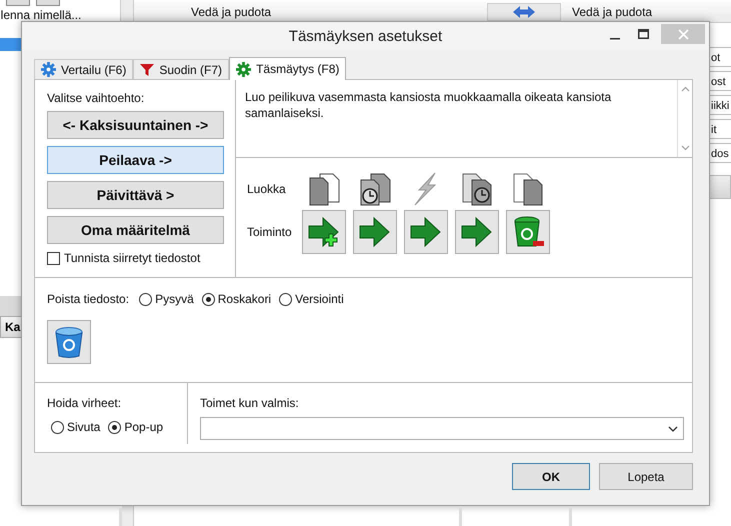 The width and height of the screenshot is (731, 526). What do you see at coordinates (685, 89) in the screenshot?
I see `scroll-up-icon` at bounding box center [685, 89].